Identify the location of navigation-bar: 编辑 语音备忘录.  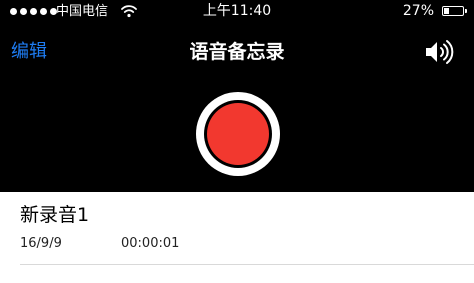
(237, 53).